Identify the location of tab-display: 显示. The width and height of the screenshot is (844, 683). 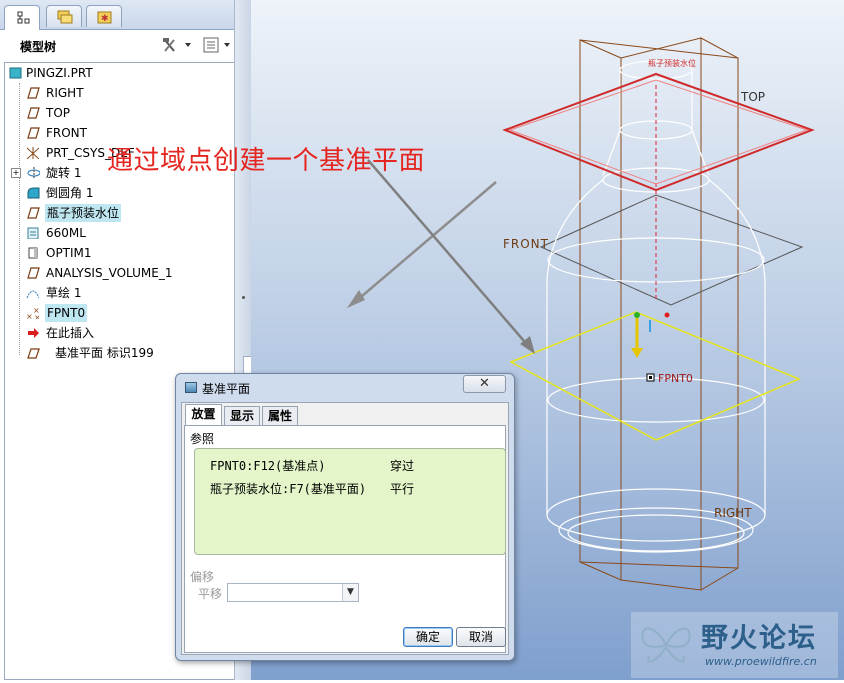
(242, 415).